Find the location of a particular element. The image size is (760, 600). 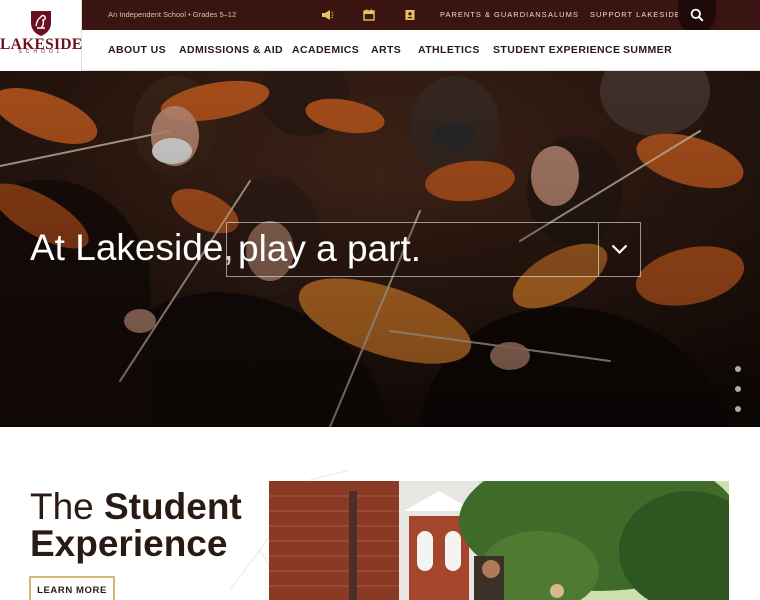

link-support-lakeside: SUPPORT LAKESIDE is located at coordinates (635, 15).